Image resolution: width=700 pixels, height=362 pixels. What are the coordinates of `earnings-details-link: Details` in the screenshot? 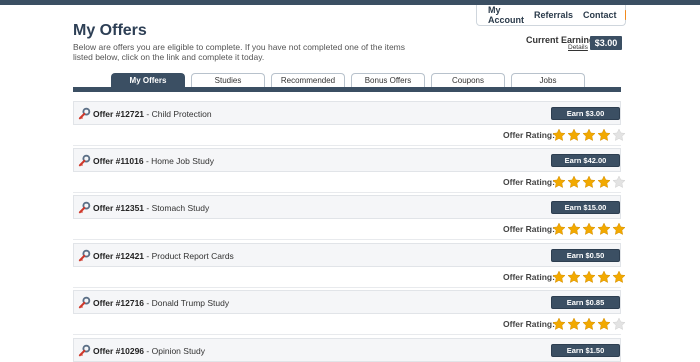 It's located at (578, 47).